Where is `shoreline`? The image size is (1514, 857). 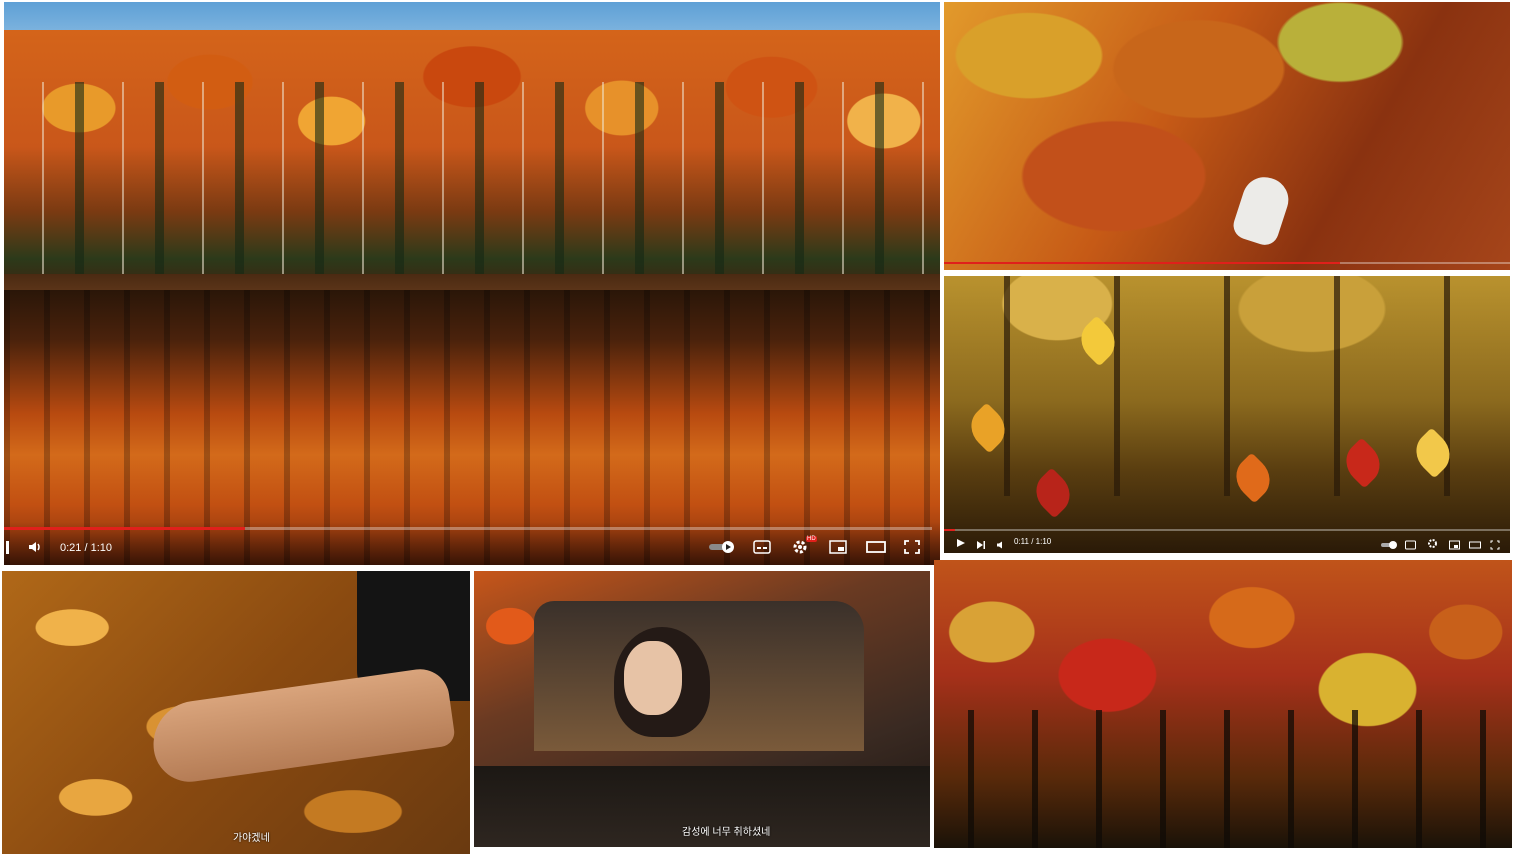 shoreline is located at coordinates (472, 282).